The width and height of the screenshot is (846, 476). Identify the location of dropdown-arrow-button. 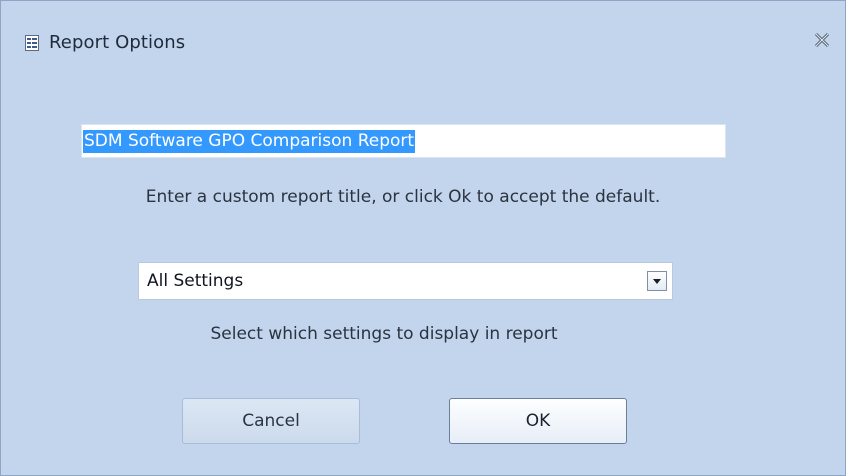
(657, 281).